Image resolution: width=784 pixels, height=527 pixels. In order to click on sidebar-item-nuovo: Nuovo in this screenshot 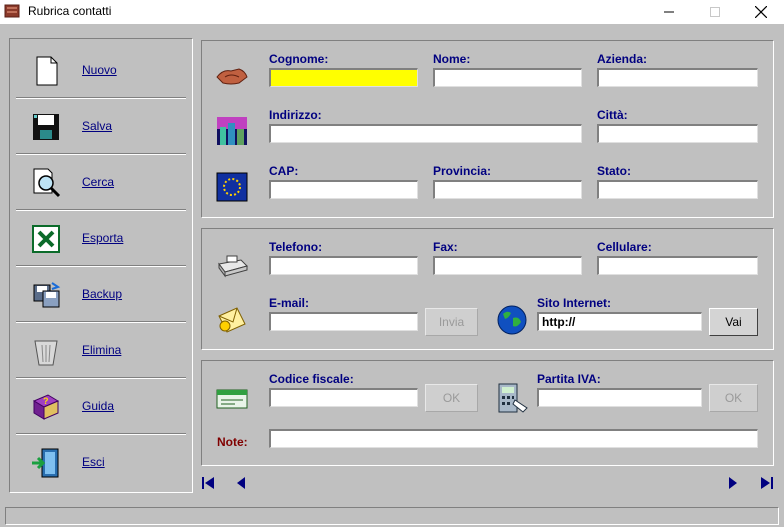, I will do `click(101, 70)`.